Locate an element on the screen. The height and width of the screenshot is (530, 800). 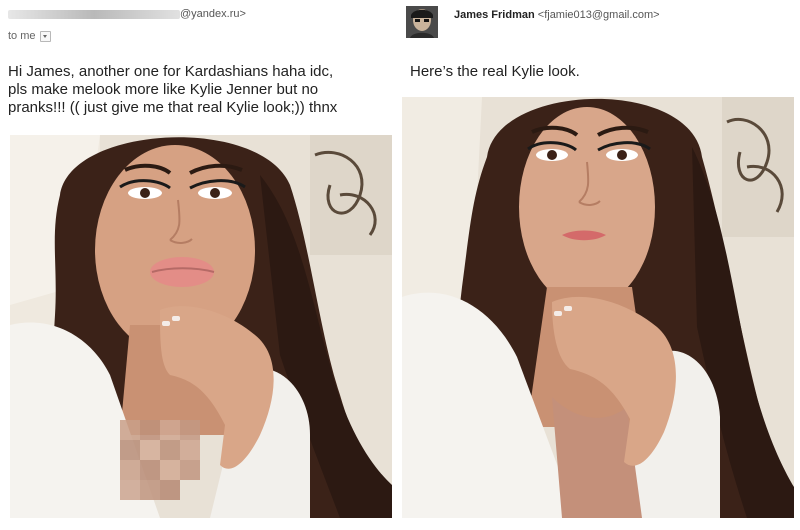
sender-avatar is located at coordinates (422, 22).